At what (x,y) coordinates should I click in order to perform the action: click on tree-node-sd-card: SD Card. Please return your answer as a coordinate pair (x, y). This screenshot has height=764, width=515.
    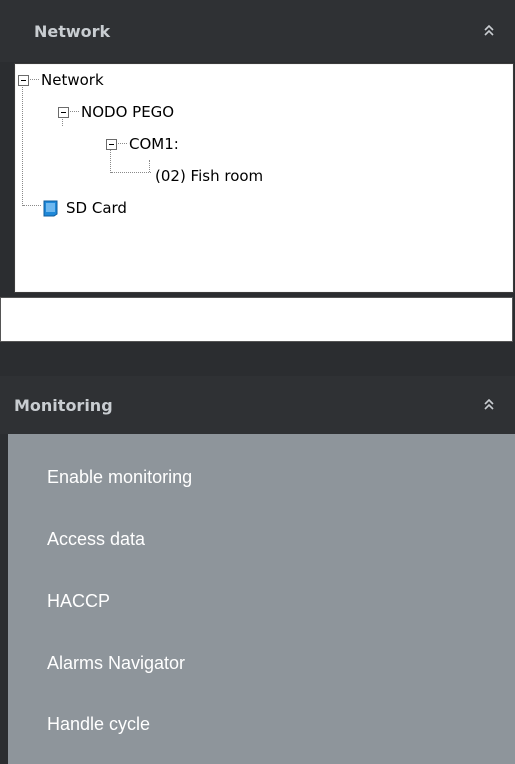
    Looking at the image, I should click on (85, 208).